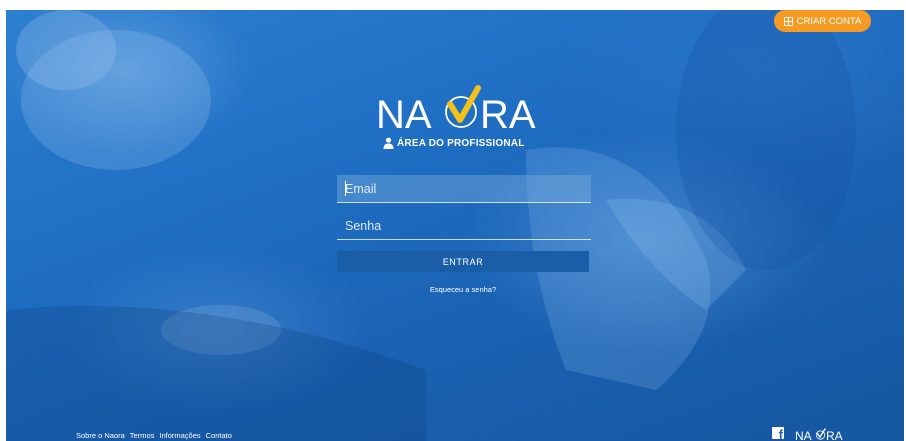 This screenshot has height=441, width=906. Describe the element at coordinates (219, 435) in the screenshot. I see `footer-link-contact: Contato` at that location.